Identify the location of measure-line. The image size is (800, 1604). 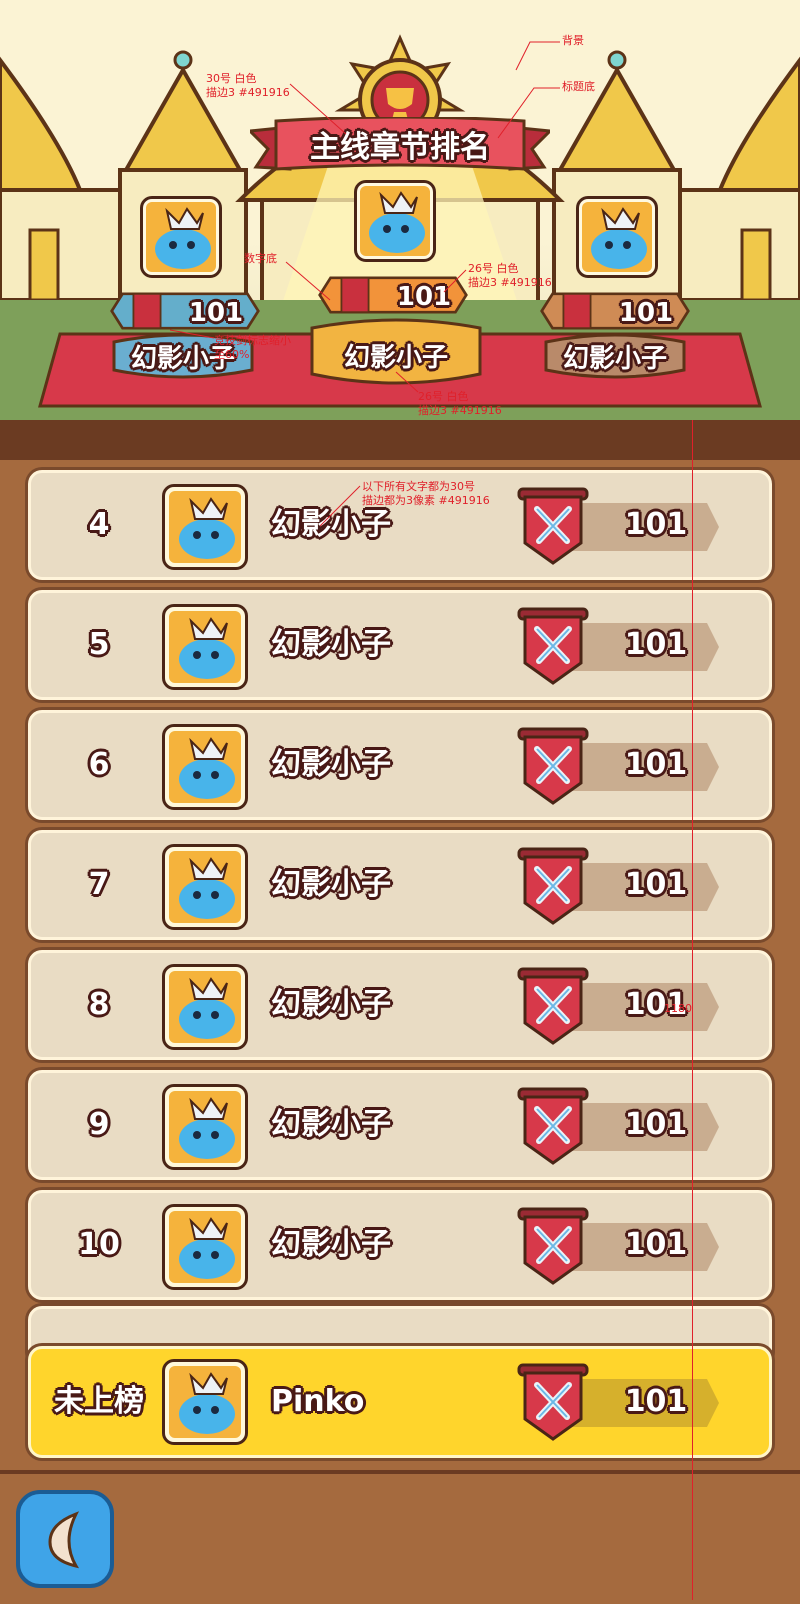
(692, 1010).